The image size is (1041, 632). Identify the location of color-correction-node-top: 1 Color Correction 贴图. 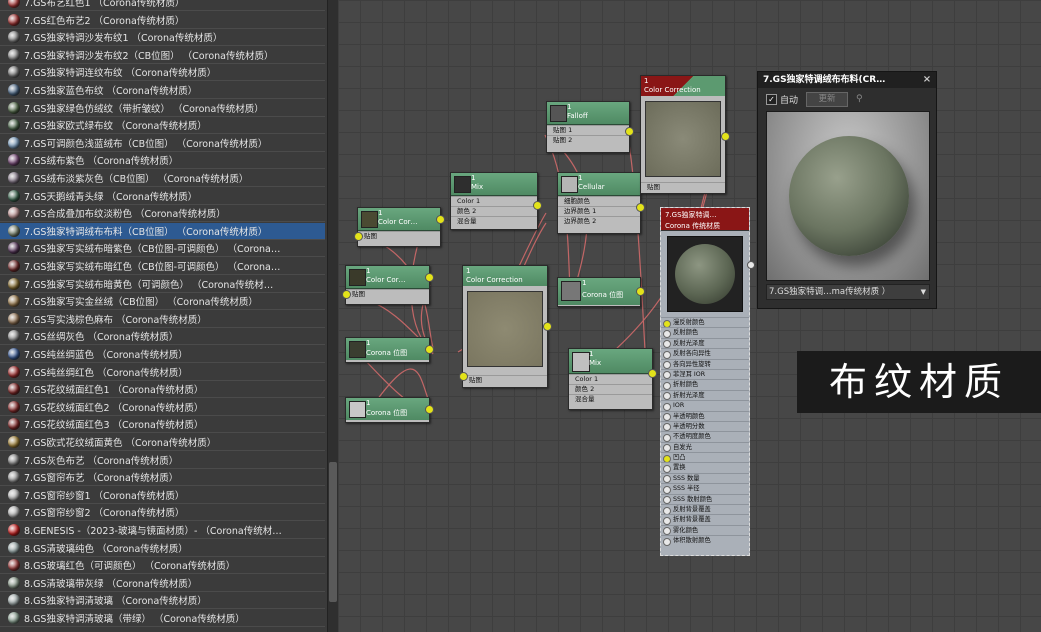
(685, 134).